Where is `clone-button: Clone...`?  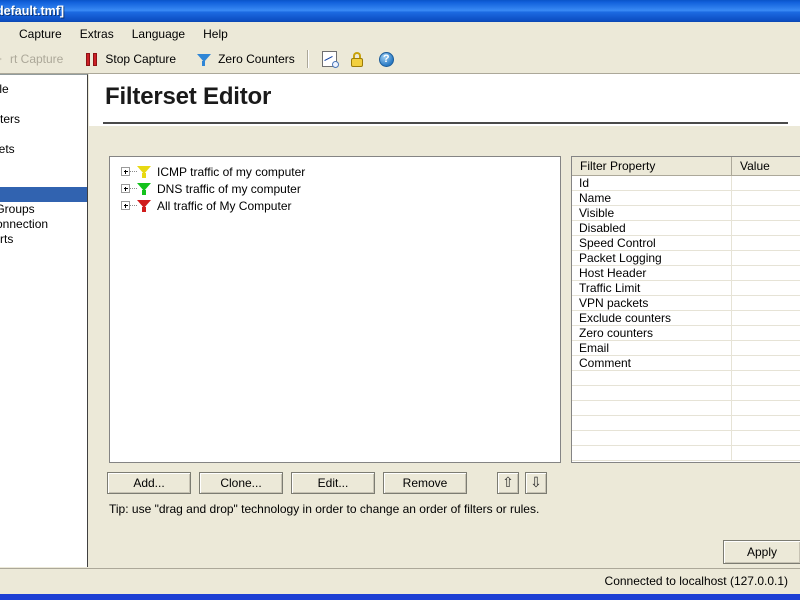
clone-button: Clone... is located at coordinates (241, 483).